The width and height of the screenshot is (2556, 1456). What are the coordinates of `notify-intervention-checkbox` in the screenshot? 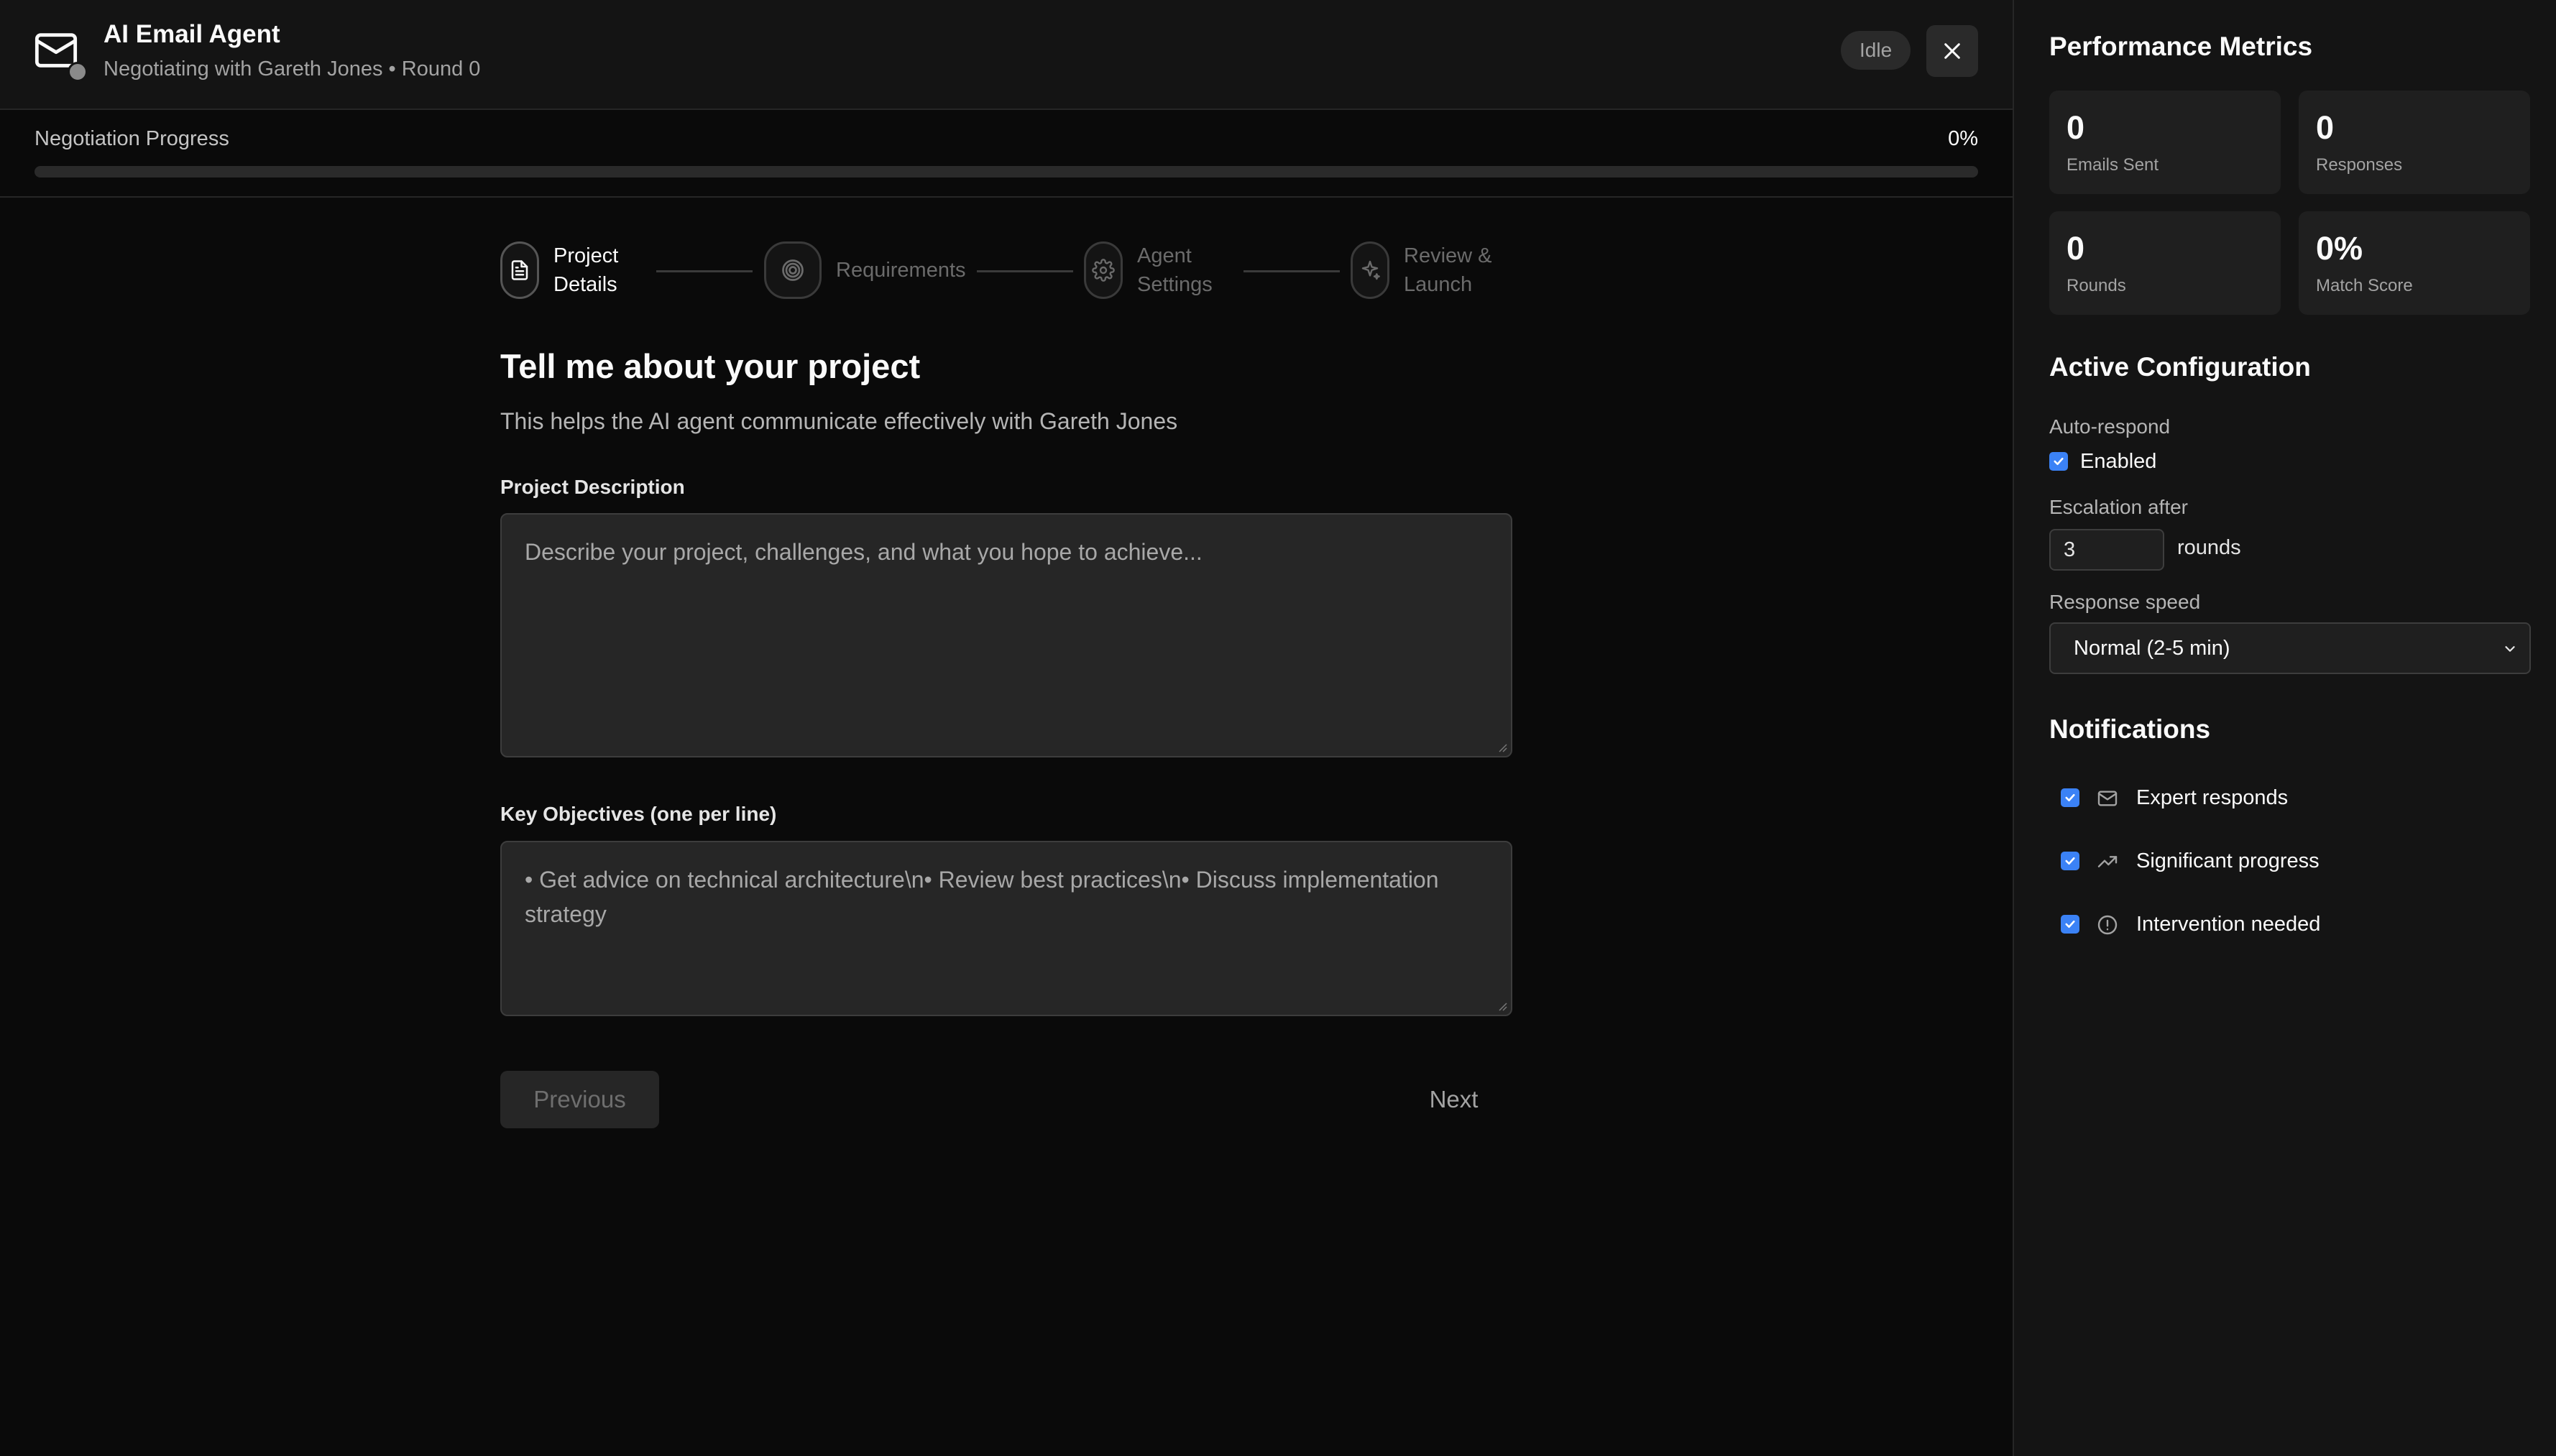 It's located at (2070, 924).